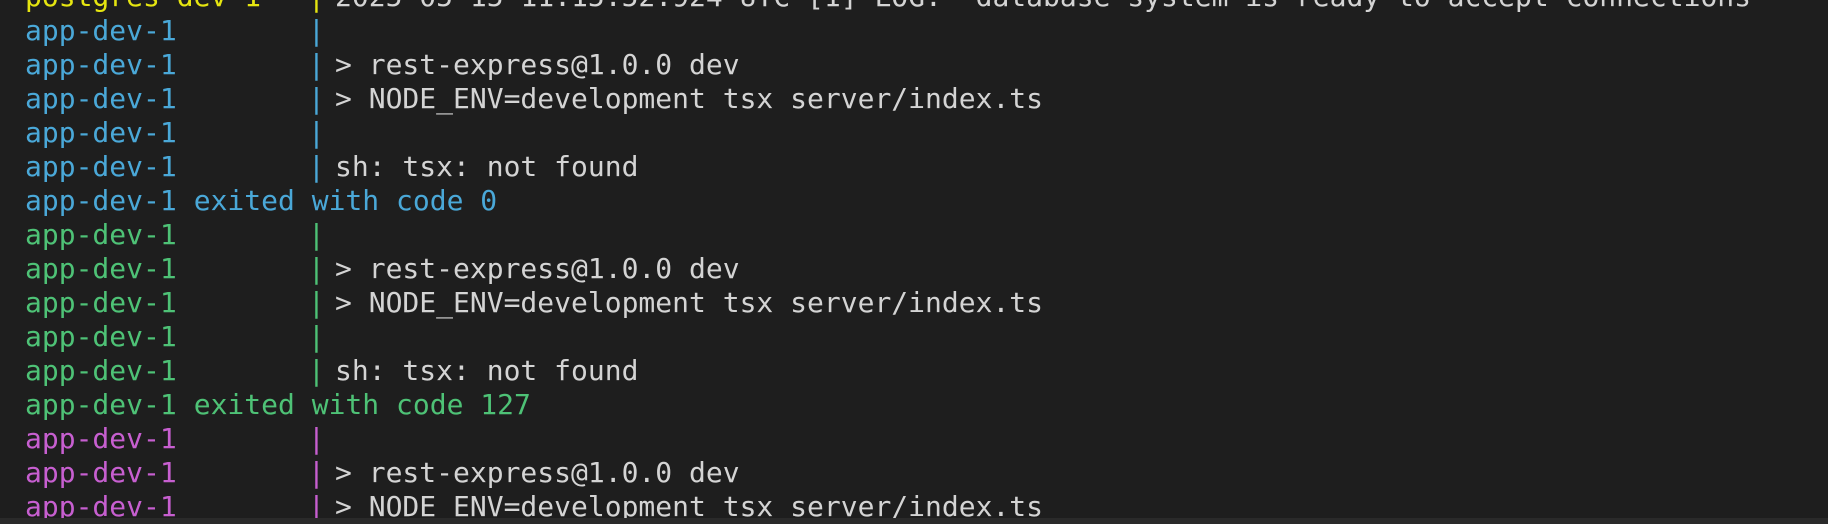 This screenshot has width=1828, height=524. I want to click on log-line-exit: app-dev-1 exited with code 127, so click(926, 405).